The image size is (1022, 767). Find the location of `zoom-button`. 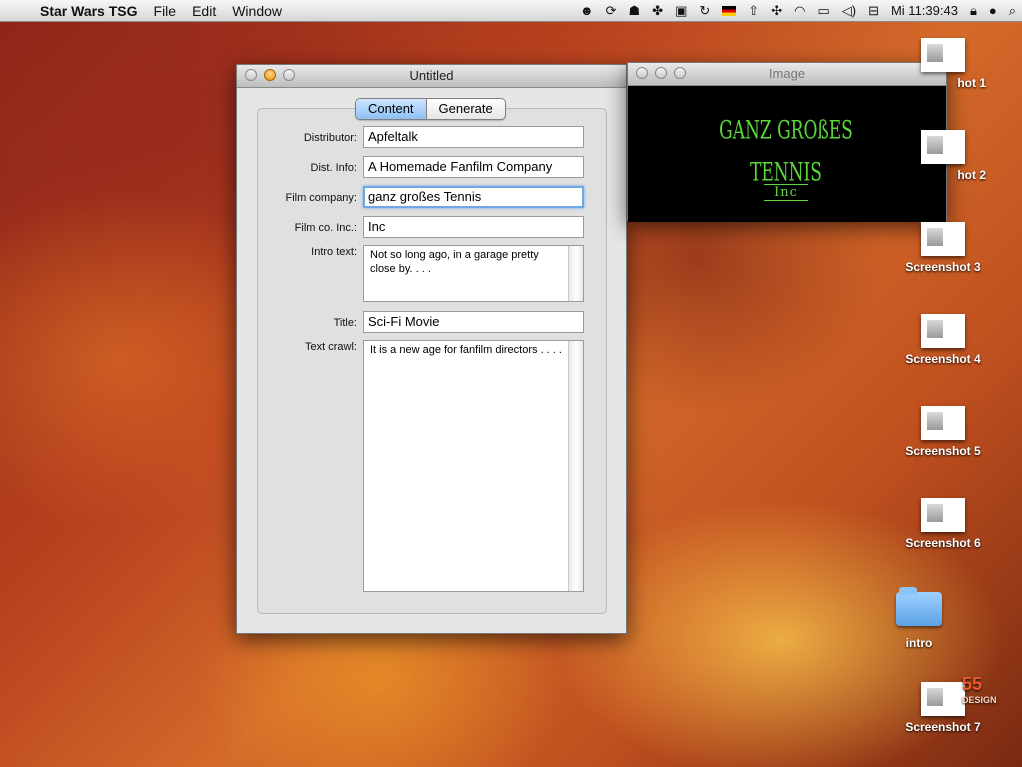

zoom-button is located at coordinates (289, 75).